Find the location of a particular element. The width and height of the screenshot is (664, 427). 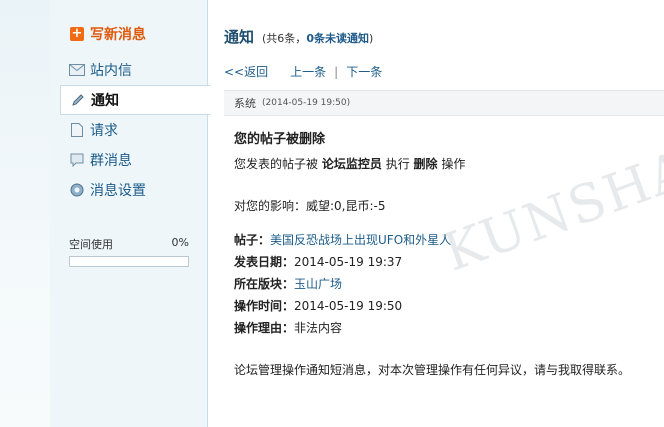

field-label: 发表日期： is located at coordinates (264, 262).